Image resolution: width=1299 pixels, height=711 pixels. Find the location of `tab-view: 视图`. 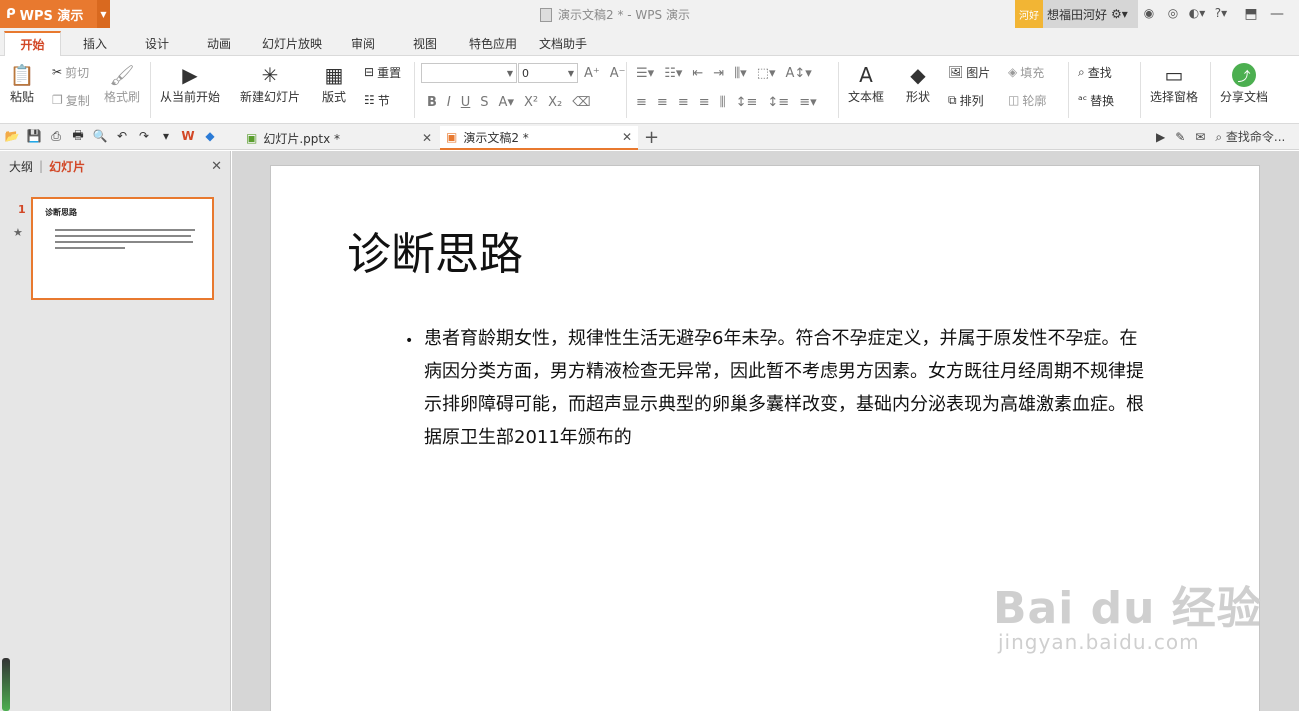

tab-view: 视图 is located at coordinates (425, 43).